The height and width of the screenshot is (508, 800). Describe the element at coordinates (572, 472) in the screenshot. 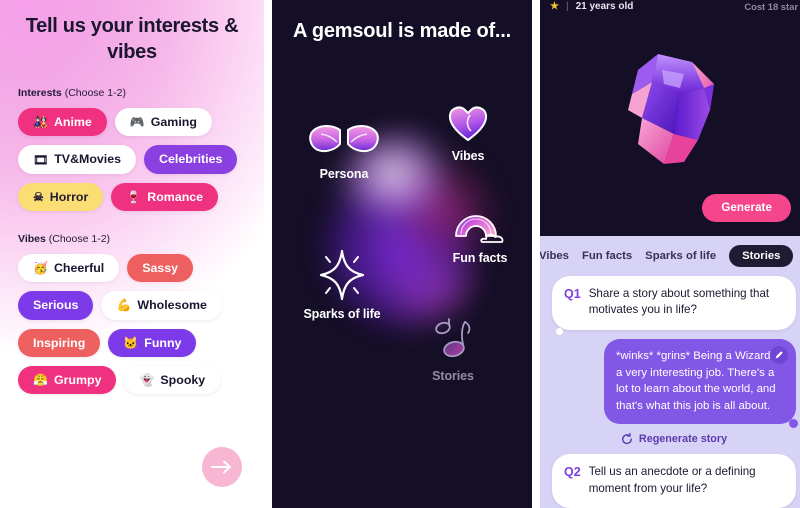

I see `question-tag: Q2` at that location.